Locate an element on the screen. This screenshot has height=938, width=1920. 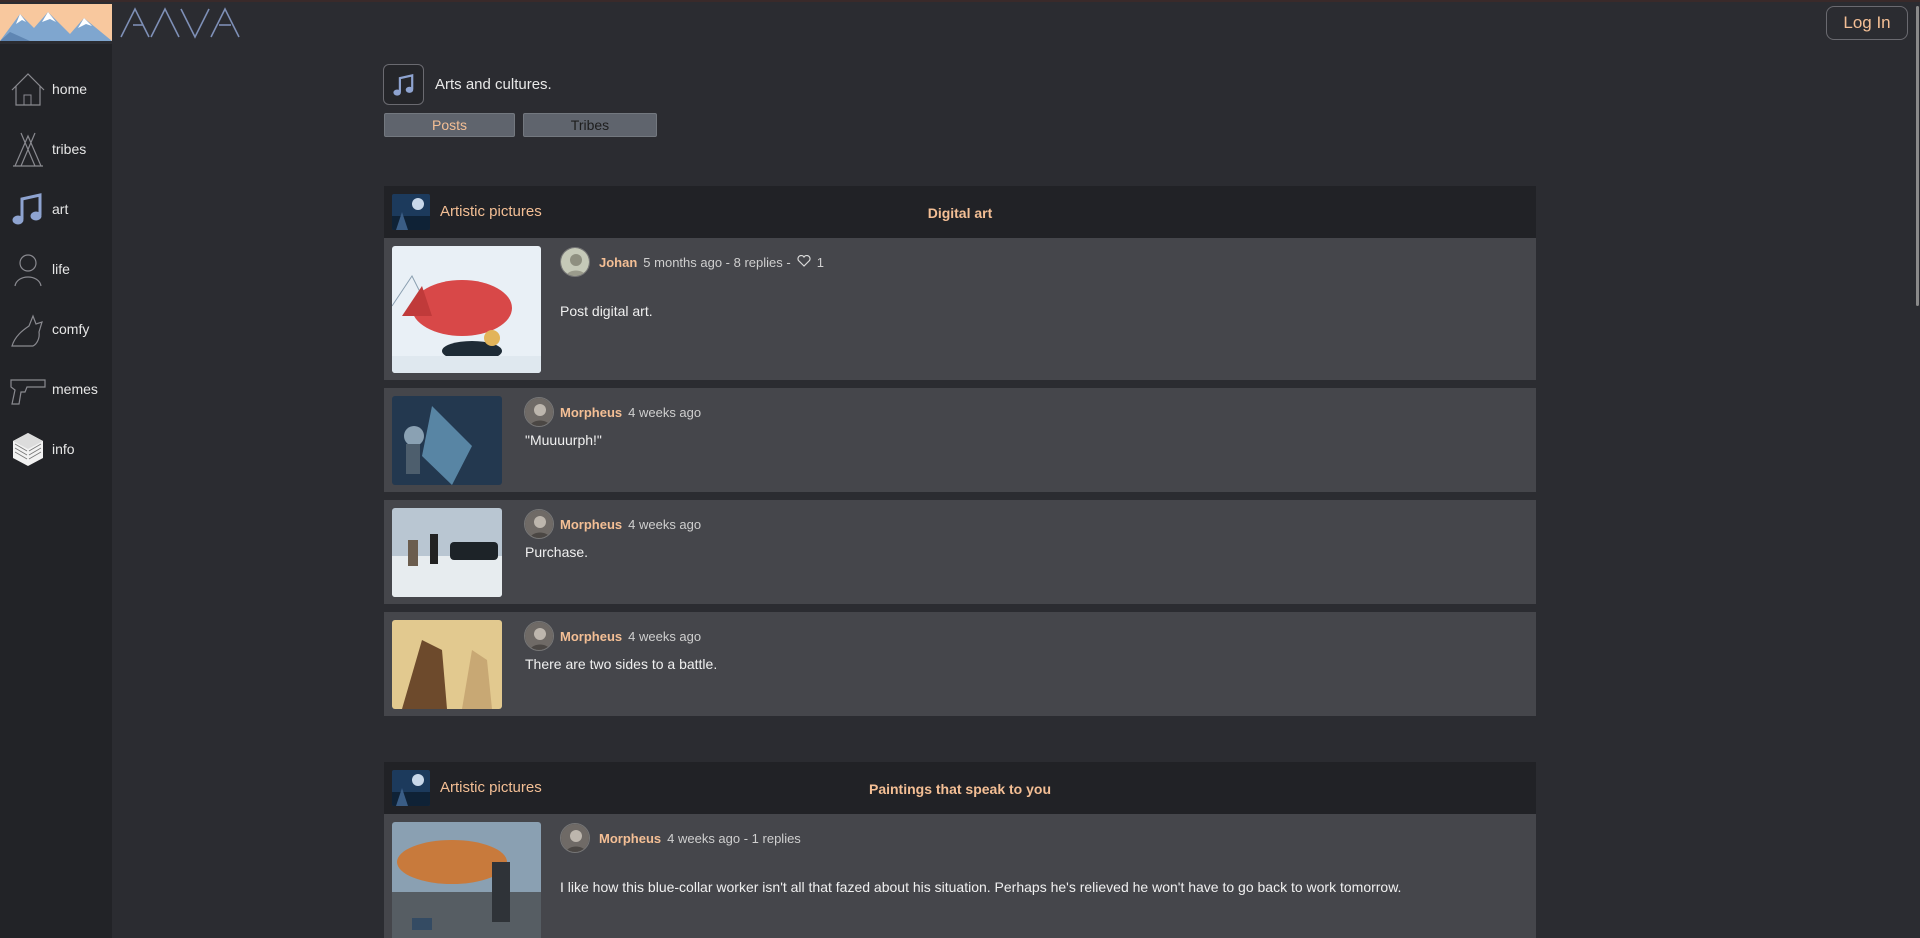
sidebar-item-info: info is located at coordinates (56, 449).